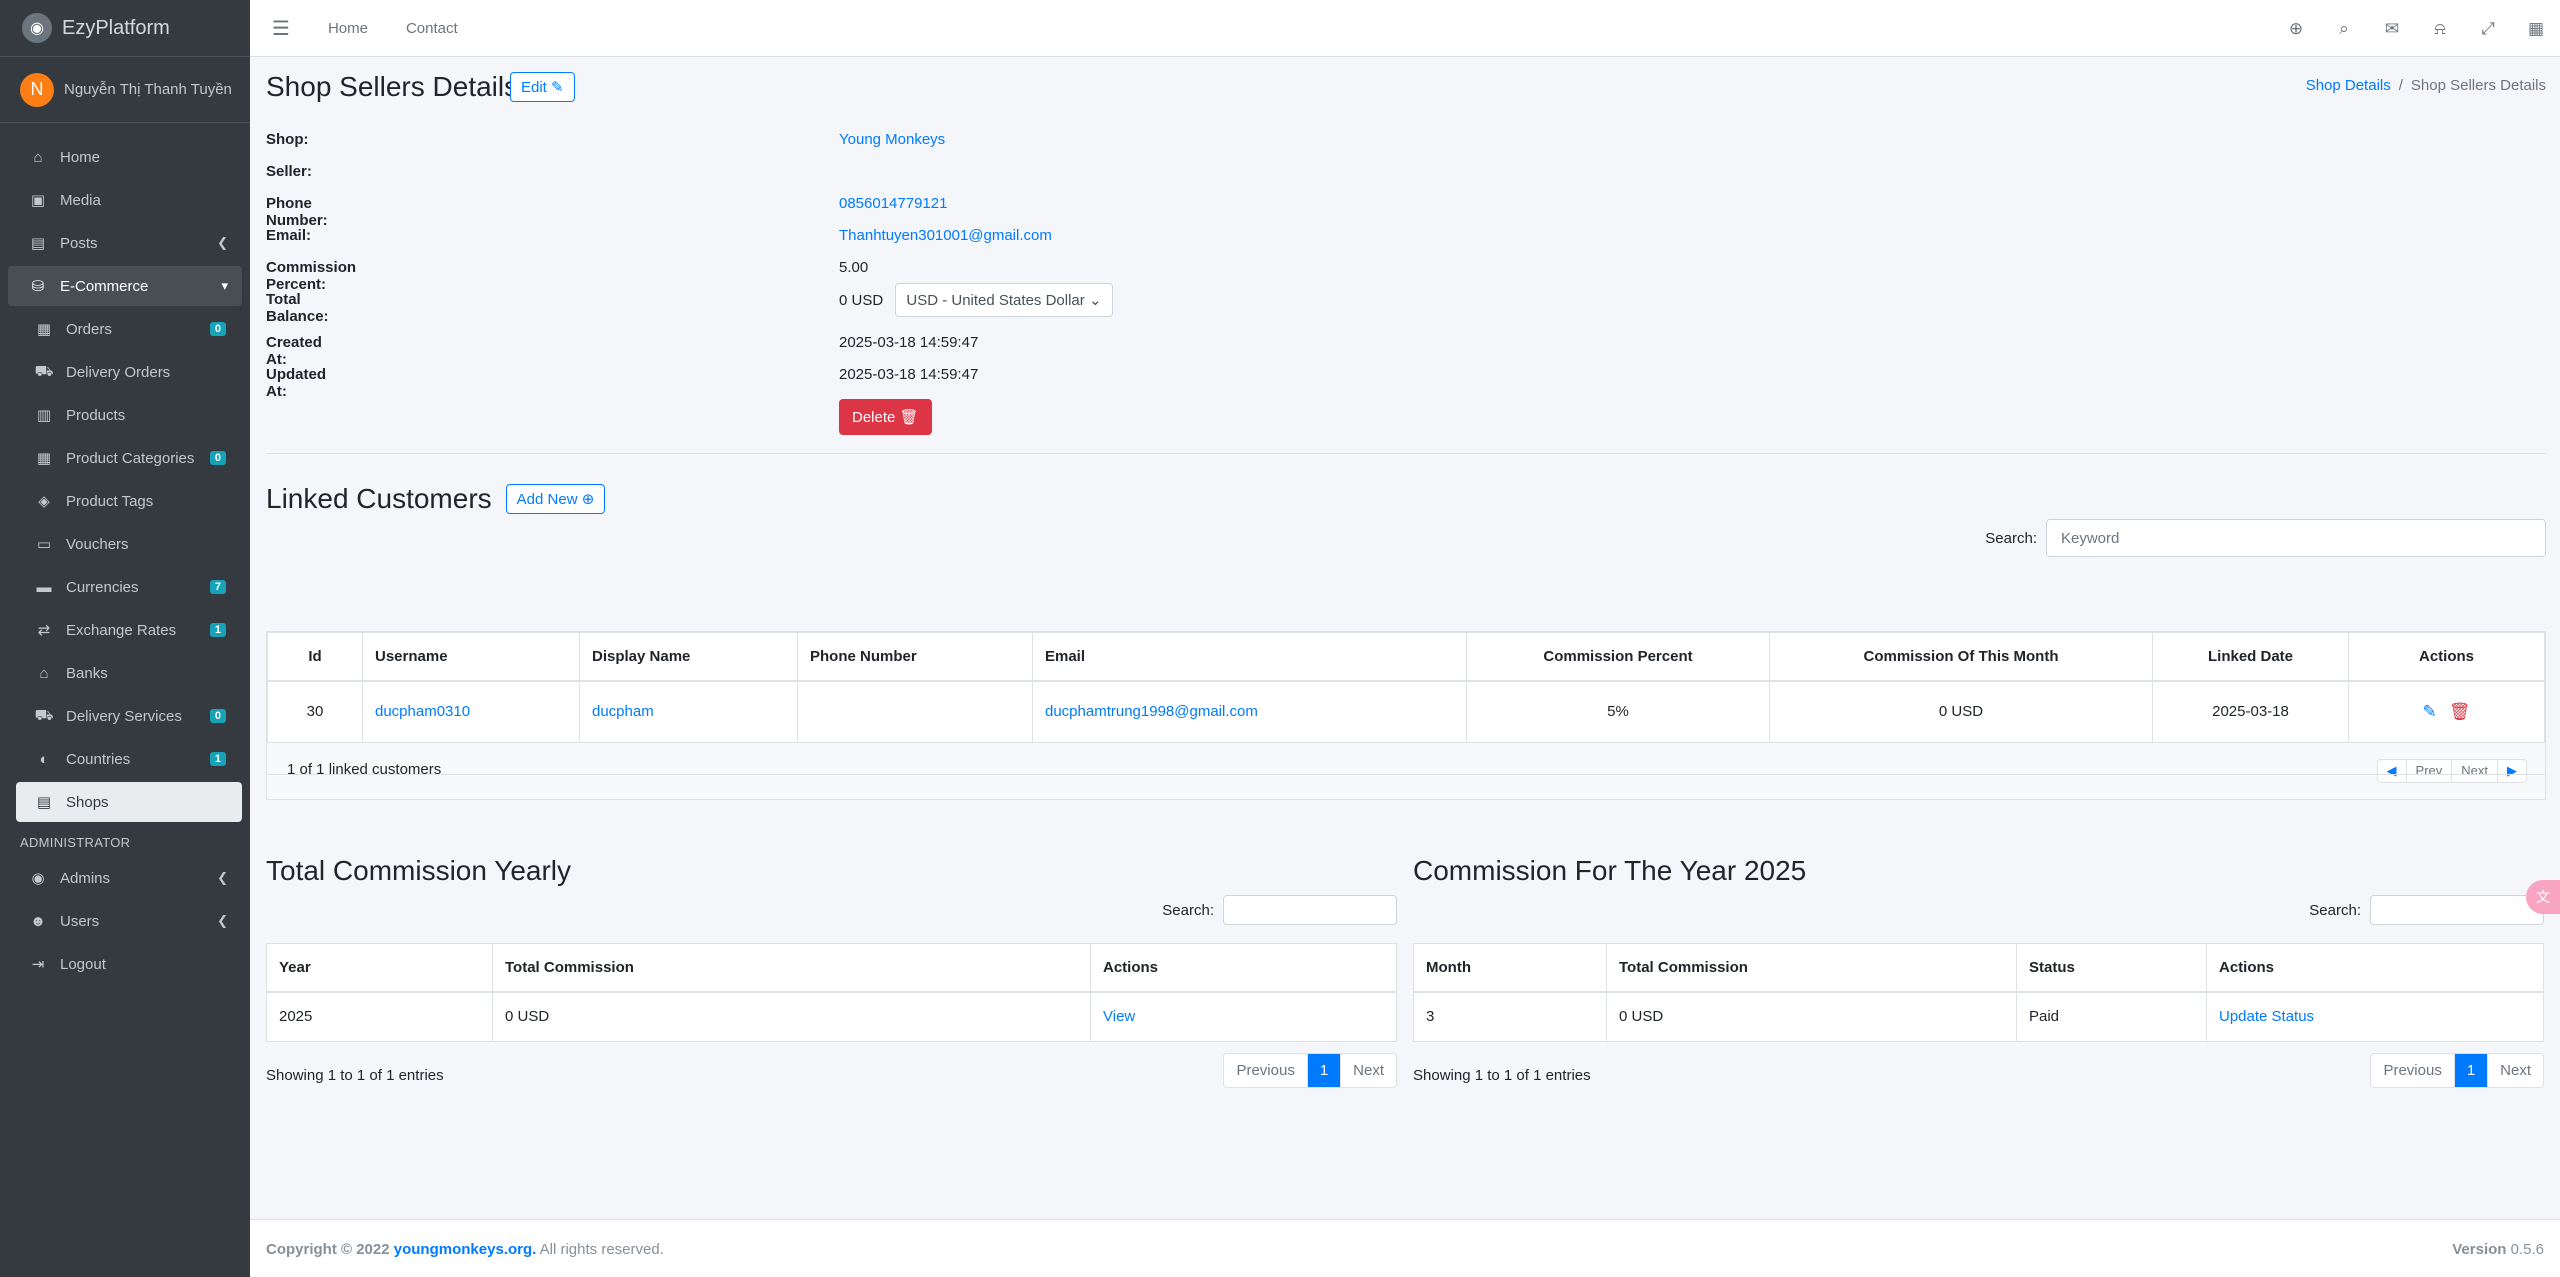 The image size is (2560, 1277). I want to click on col-header: Username, so click(471, 657).